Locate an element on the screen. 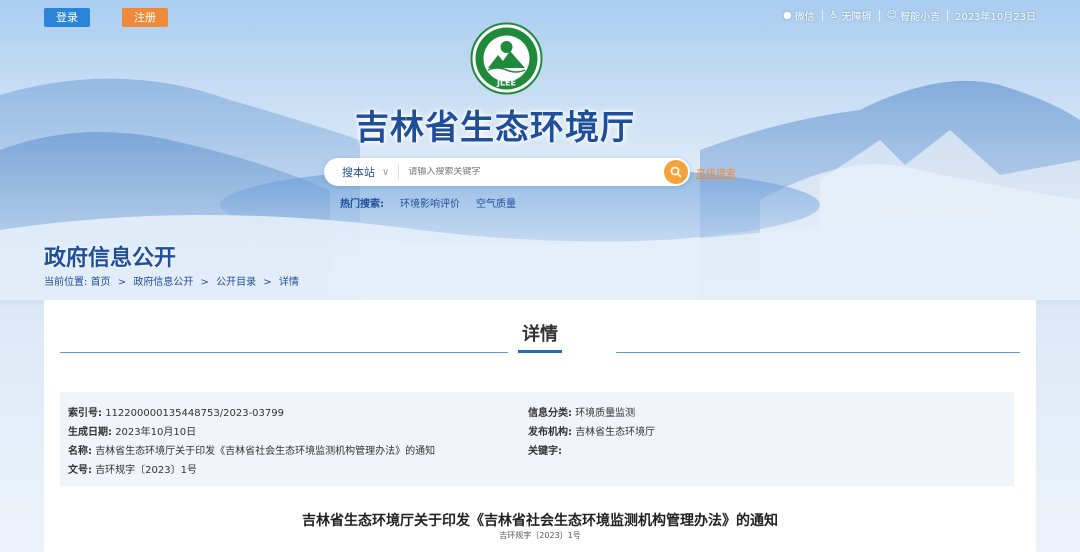 This screenshot has height=552, width=1080. search-scope-select: 搜本站 ∨ is located at coordinates (356, 172).